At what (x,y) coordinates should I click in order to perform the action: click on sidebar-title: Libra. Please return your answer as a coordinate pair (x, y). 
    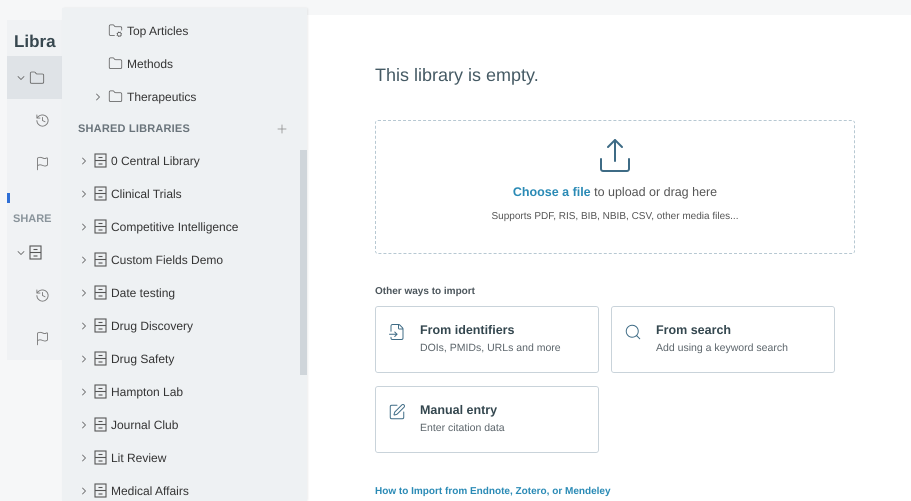
    Looking at the image, I should click on (35, 42).